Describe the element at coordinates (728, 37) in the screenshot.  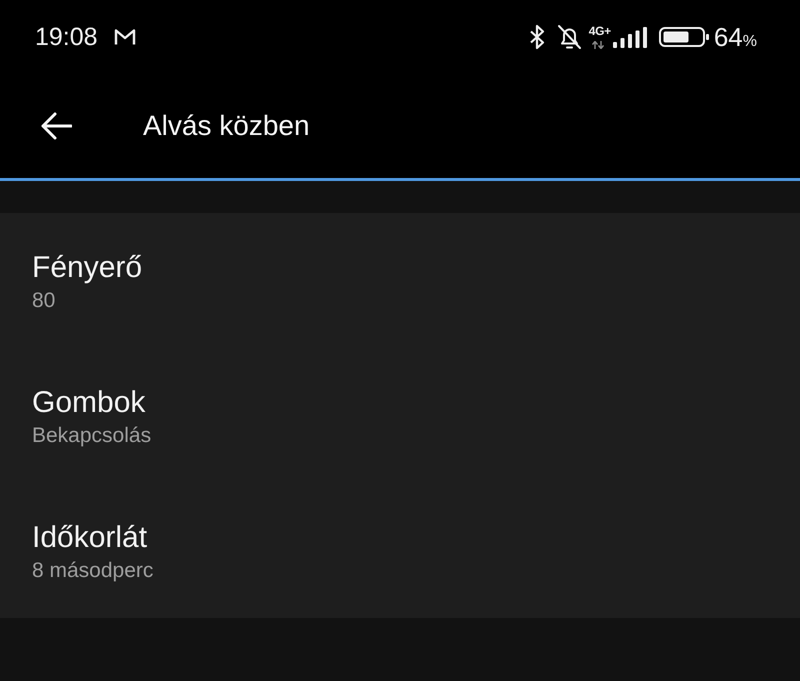
I see `battery-percent: 64` at that location.